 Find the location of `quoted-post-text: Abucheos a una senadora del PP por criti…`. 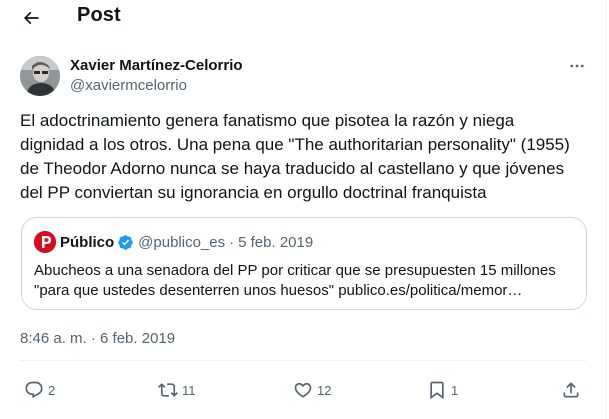

quoted-post-text: Abucheos a una senadora del PP por criti… is located at coordinates (304, 281).